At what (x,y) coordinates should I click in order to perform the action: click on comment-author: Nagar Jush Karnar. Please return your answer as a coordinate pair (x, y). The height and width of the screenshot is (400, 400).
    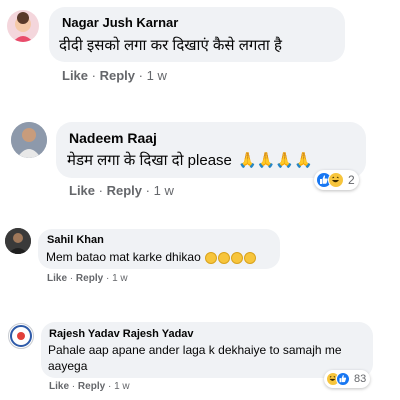
    Looking at the image, I should click on (120, 22).